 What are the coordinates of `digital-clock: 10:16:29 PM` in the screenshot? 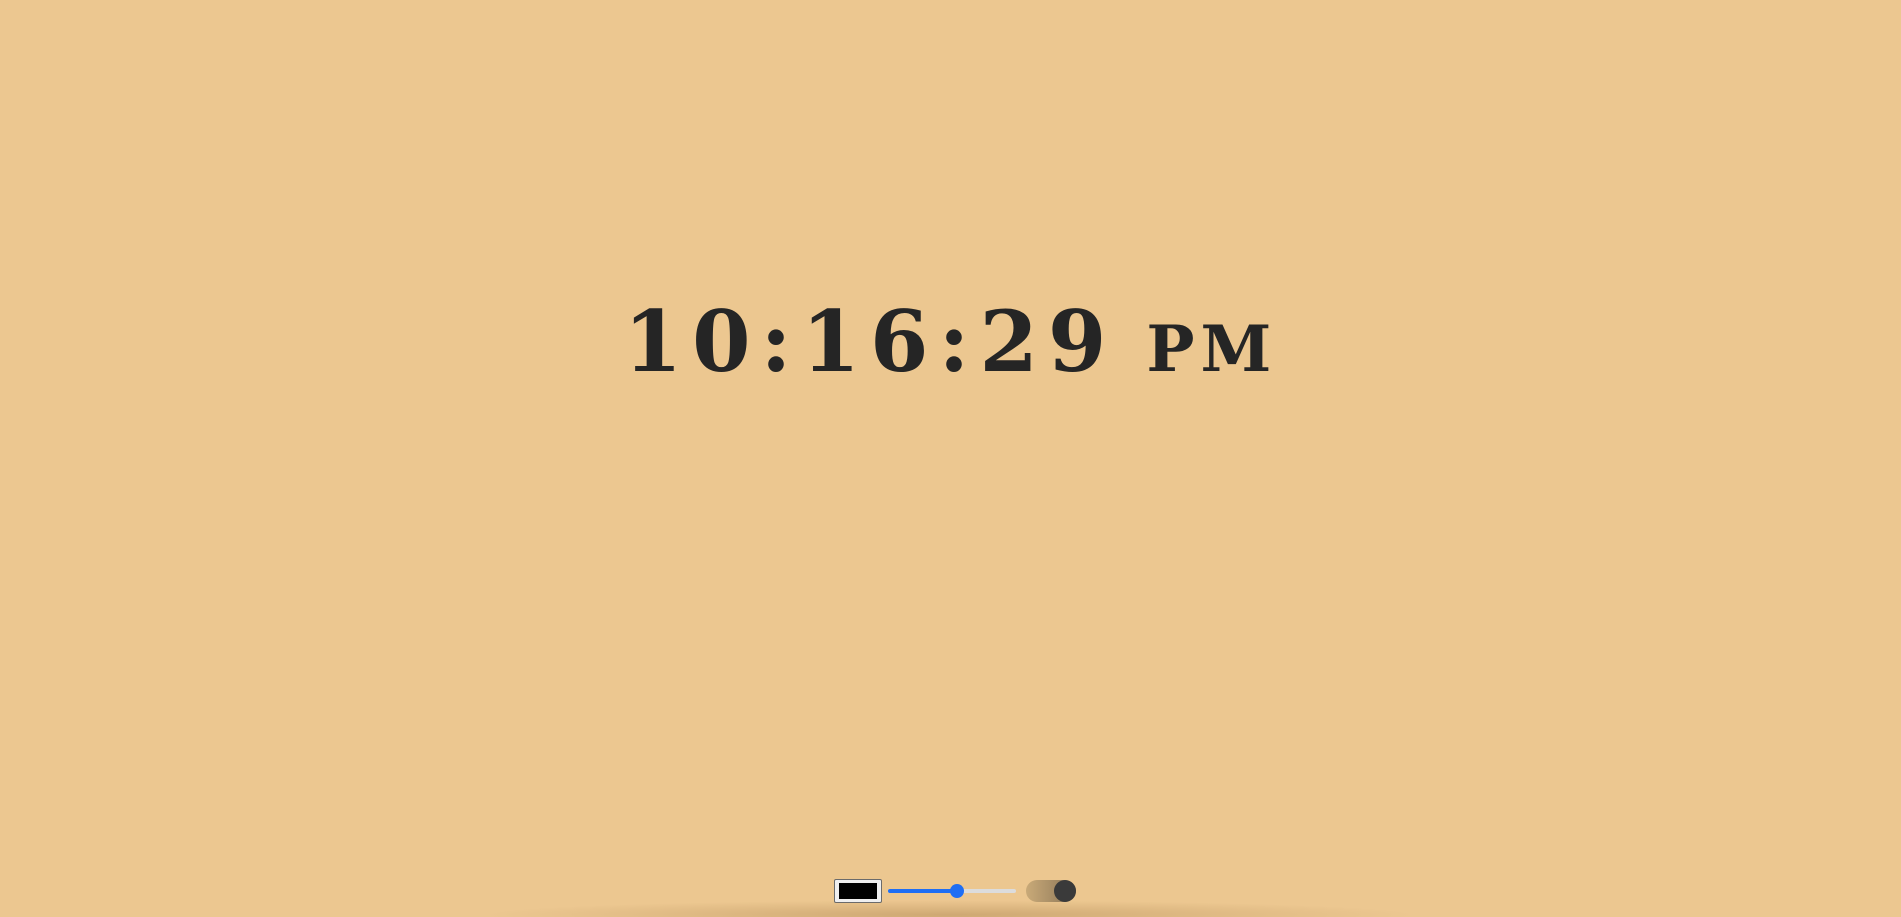 It's located at (950, 342).